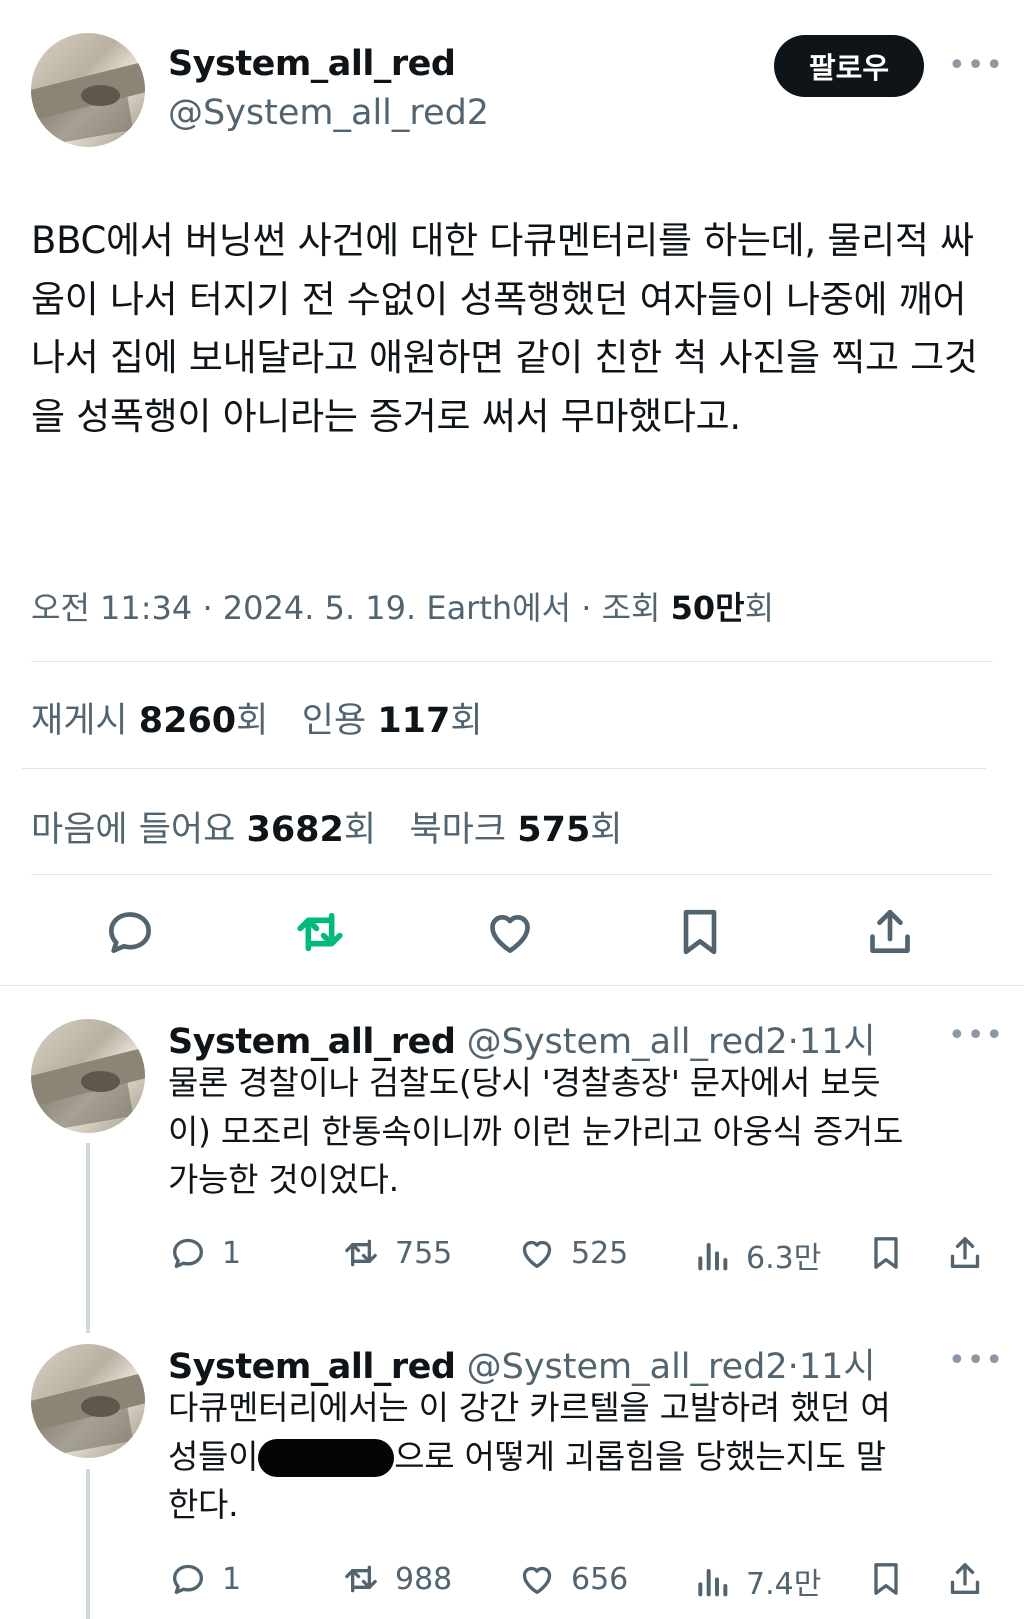  Describe the element at coordinates (499, 608) in the screenshot. I see `tweet-source: Earth에서` at that location.